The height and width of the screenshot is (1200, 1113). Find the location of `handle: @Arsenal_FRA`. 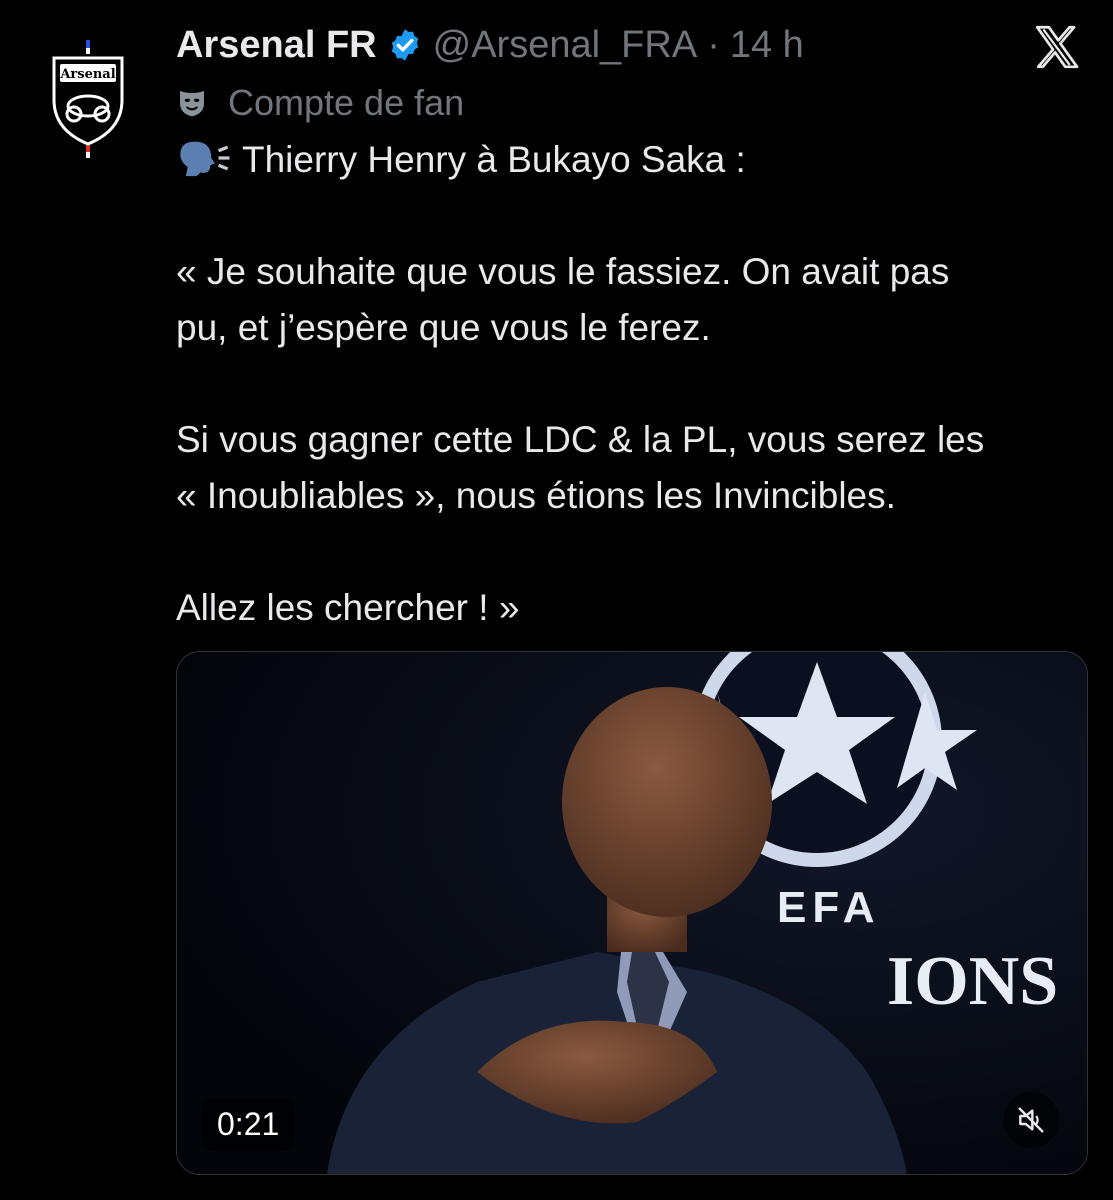

handle: @Arsenal_FRA is located at coordinates (565, 45).